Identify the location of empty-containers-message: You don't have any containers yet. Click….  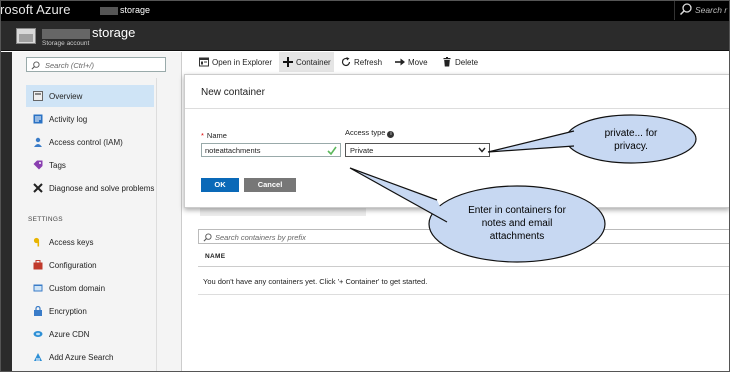
(315, 281).